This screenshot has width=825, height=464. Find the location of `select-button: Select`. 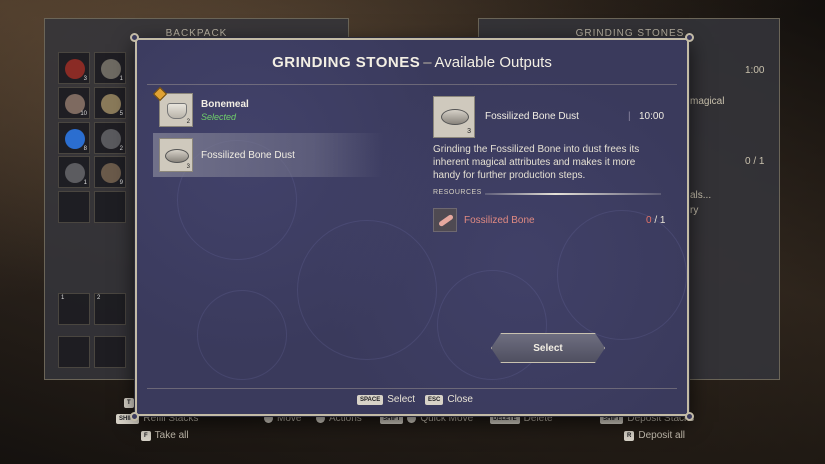

select-button: Select is located at coordinates (548, 348).